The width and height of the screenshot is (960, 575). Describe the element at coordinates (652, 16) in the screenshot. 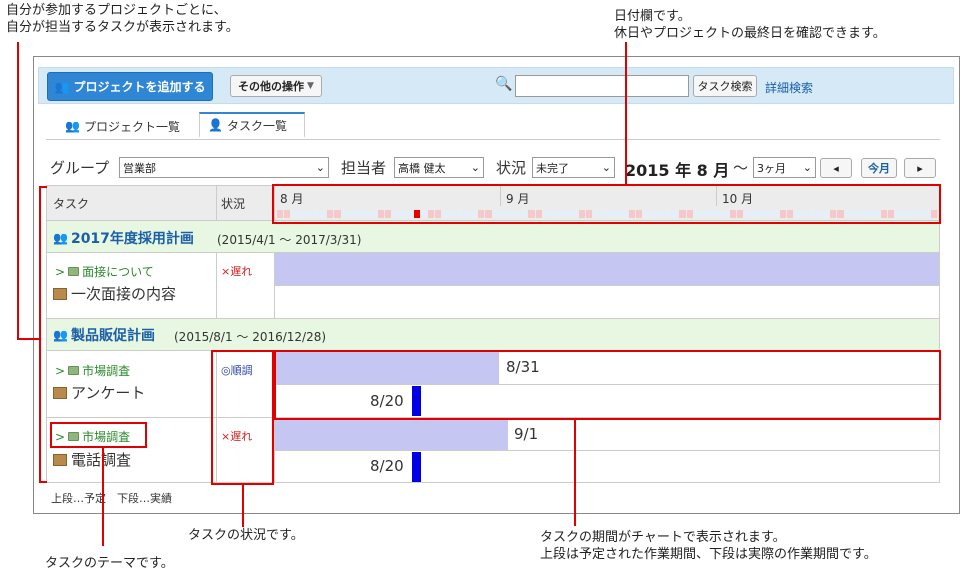

I see `annotation-top-right-1: 日付欄です。` at that location.